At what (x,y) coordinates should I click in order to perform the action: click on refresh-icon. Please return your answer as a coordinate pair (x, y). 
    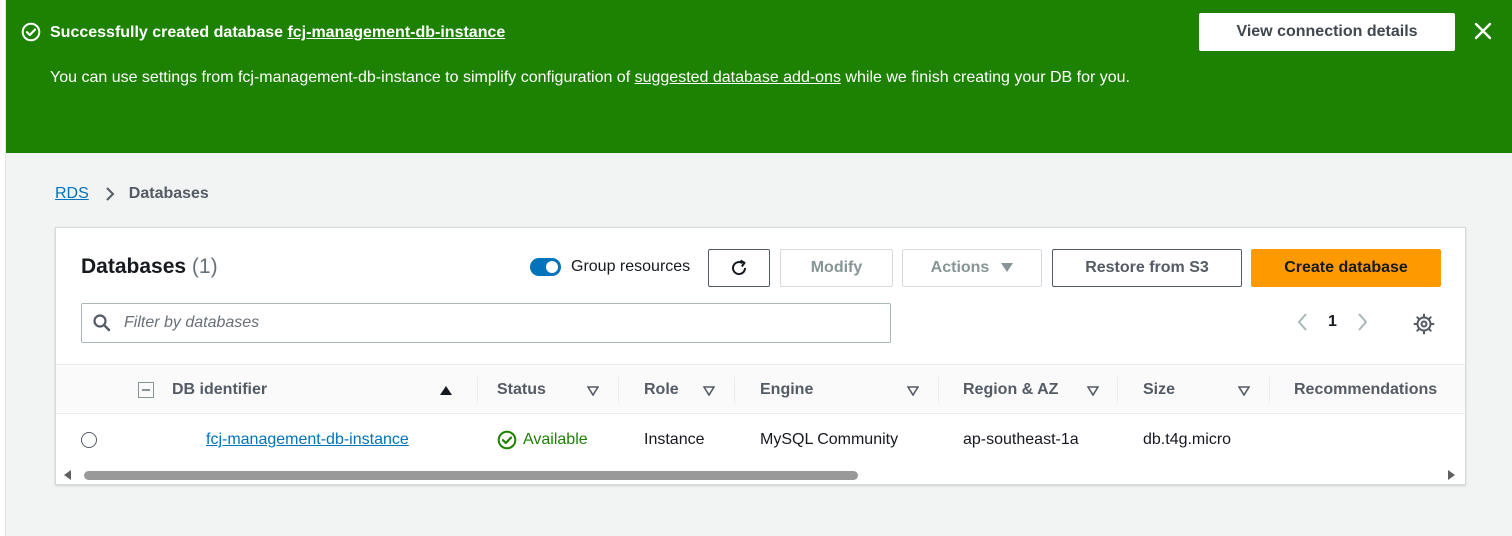
    Looking at the image, I should click on (739, 267).